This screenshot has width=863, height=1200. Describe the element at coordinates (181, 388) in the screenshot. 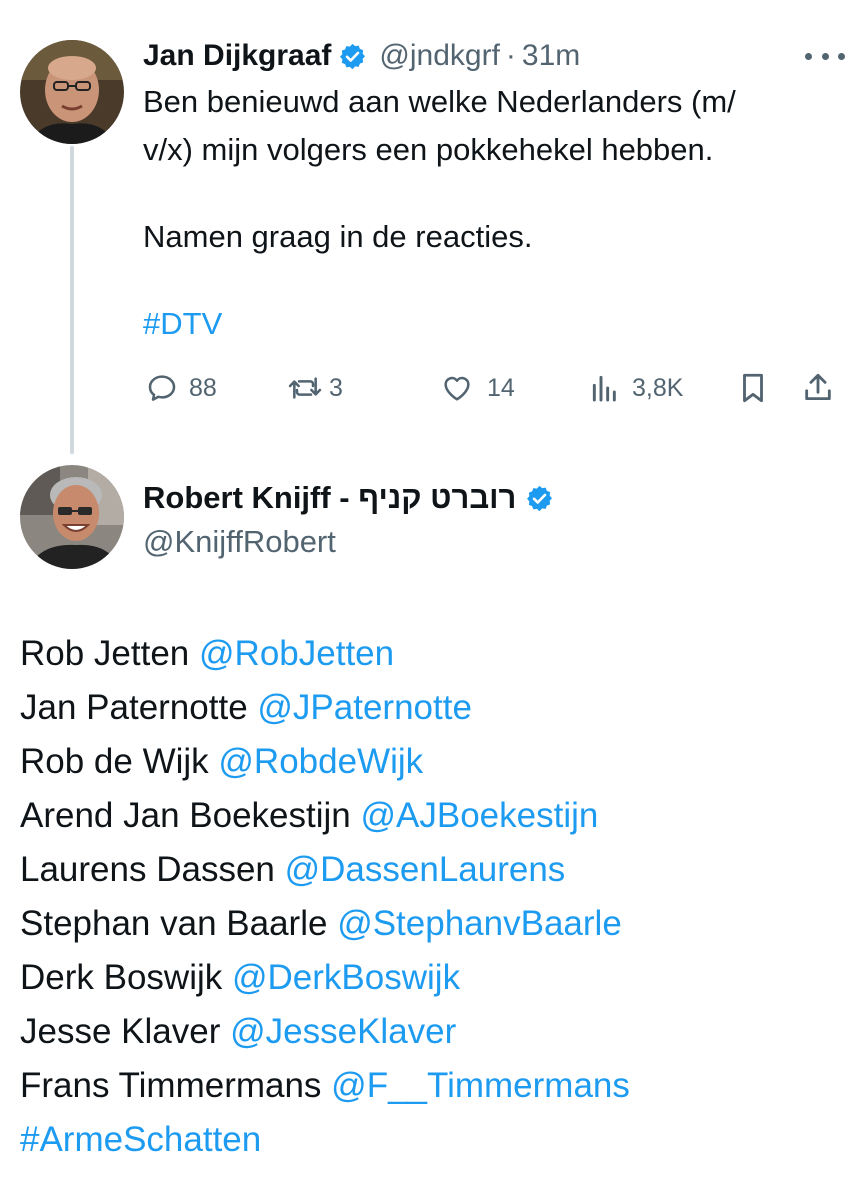

I see `reply-button: 88` at that location.